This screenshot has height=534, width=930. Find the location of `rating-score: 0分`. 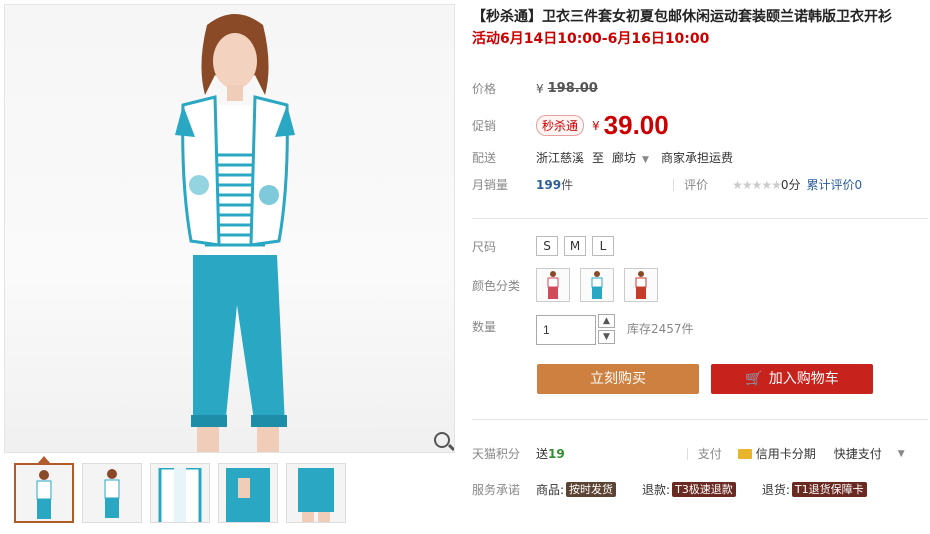

rating-score: 0分 is located at coordinates (790, 185).